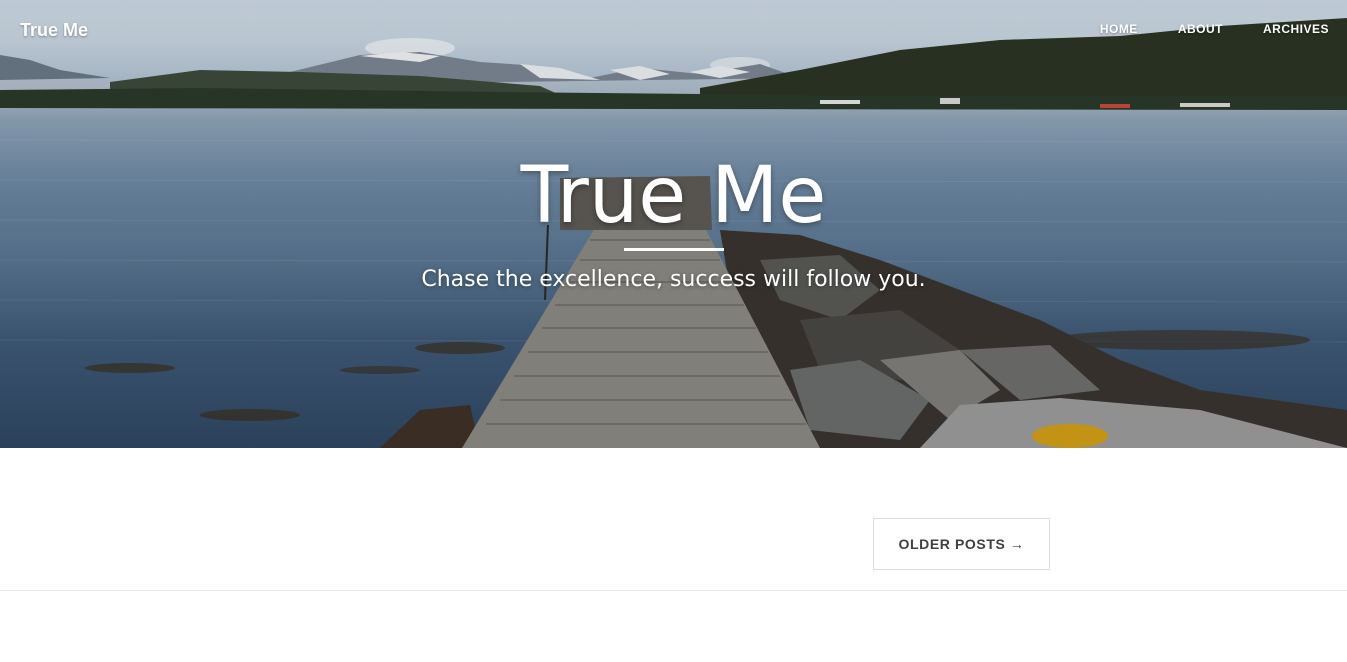 Image resolution: width=1347 pixels, height=662 pixels. What do you see at coordinates (673, 249) in the screenshot?
I see `title-divider` at bounding box center [673, 249].